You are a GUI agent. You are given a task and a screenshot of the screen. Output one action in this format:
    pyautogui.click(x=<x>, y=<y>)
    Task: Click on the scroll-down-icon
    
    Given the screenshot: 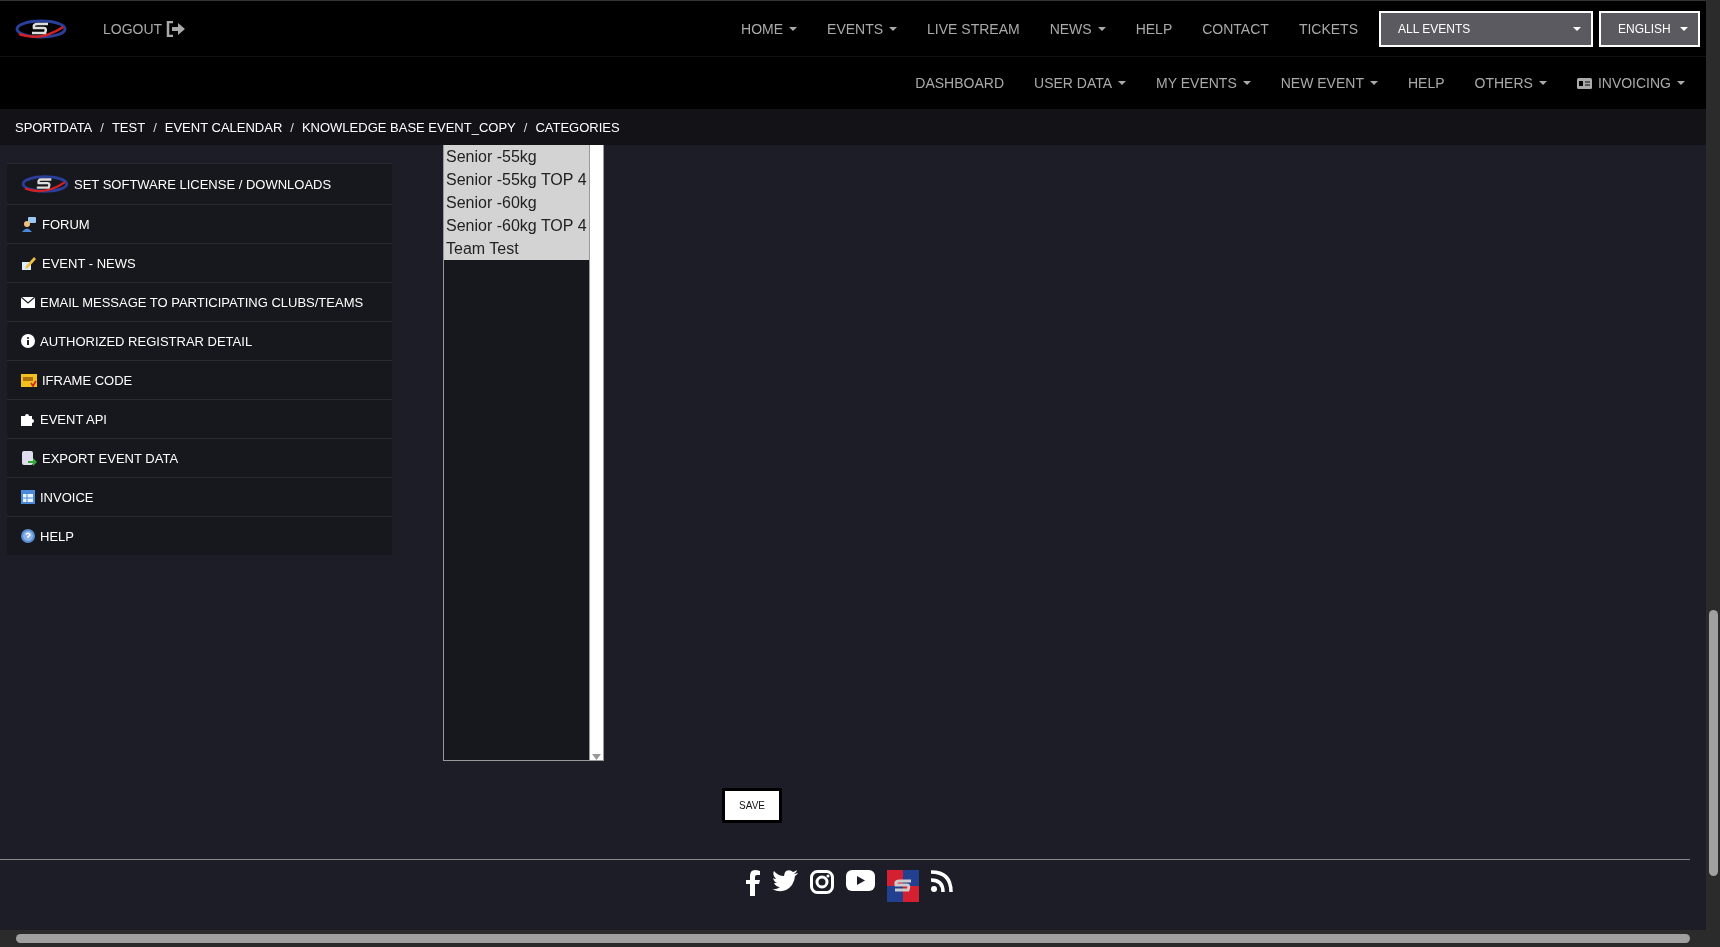 What is the action you would take?
    pyautogui.click(x=596, y=757)
    